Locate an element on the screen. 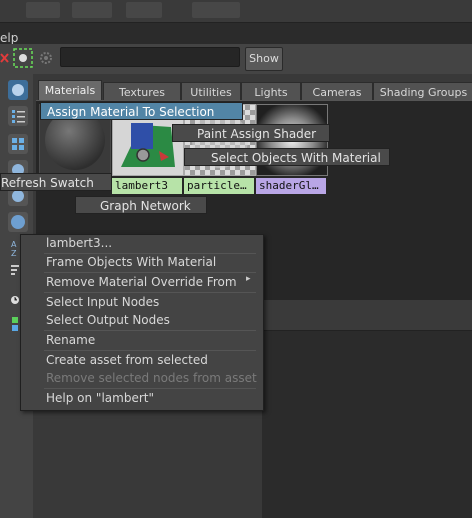 This screenshot has height=518, width=472. show-button: Show is located at coordinates (264, 59).